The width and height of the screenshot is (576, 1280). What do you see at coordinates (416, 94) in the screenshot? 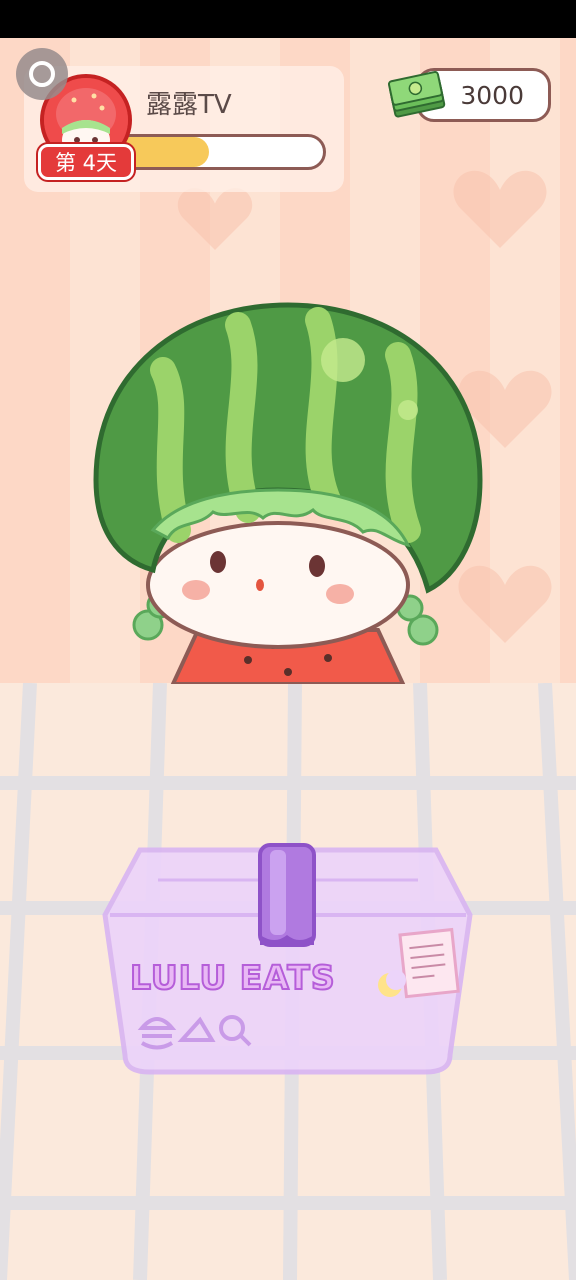
I see `cash-stack-icon` at bounding box center [416, 94].